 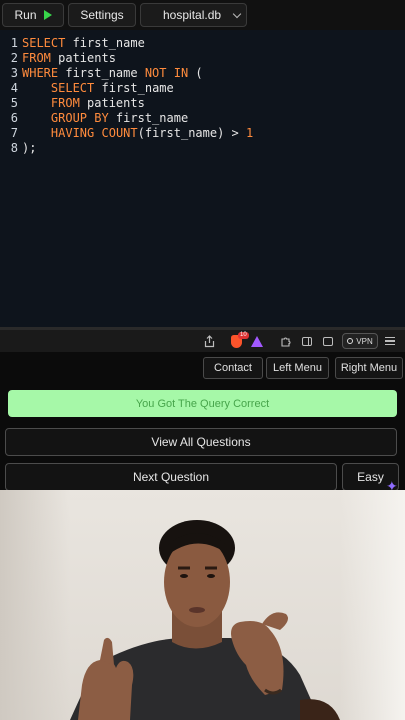 I want to click on line-number: 8, so click(x=14, y=148).